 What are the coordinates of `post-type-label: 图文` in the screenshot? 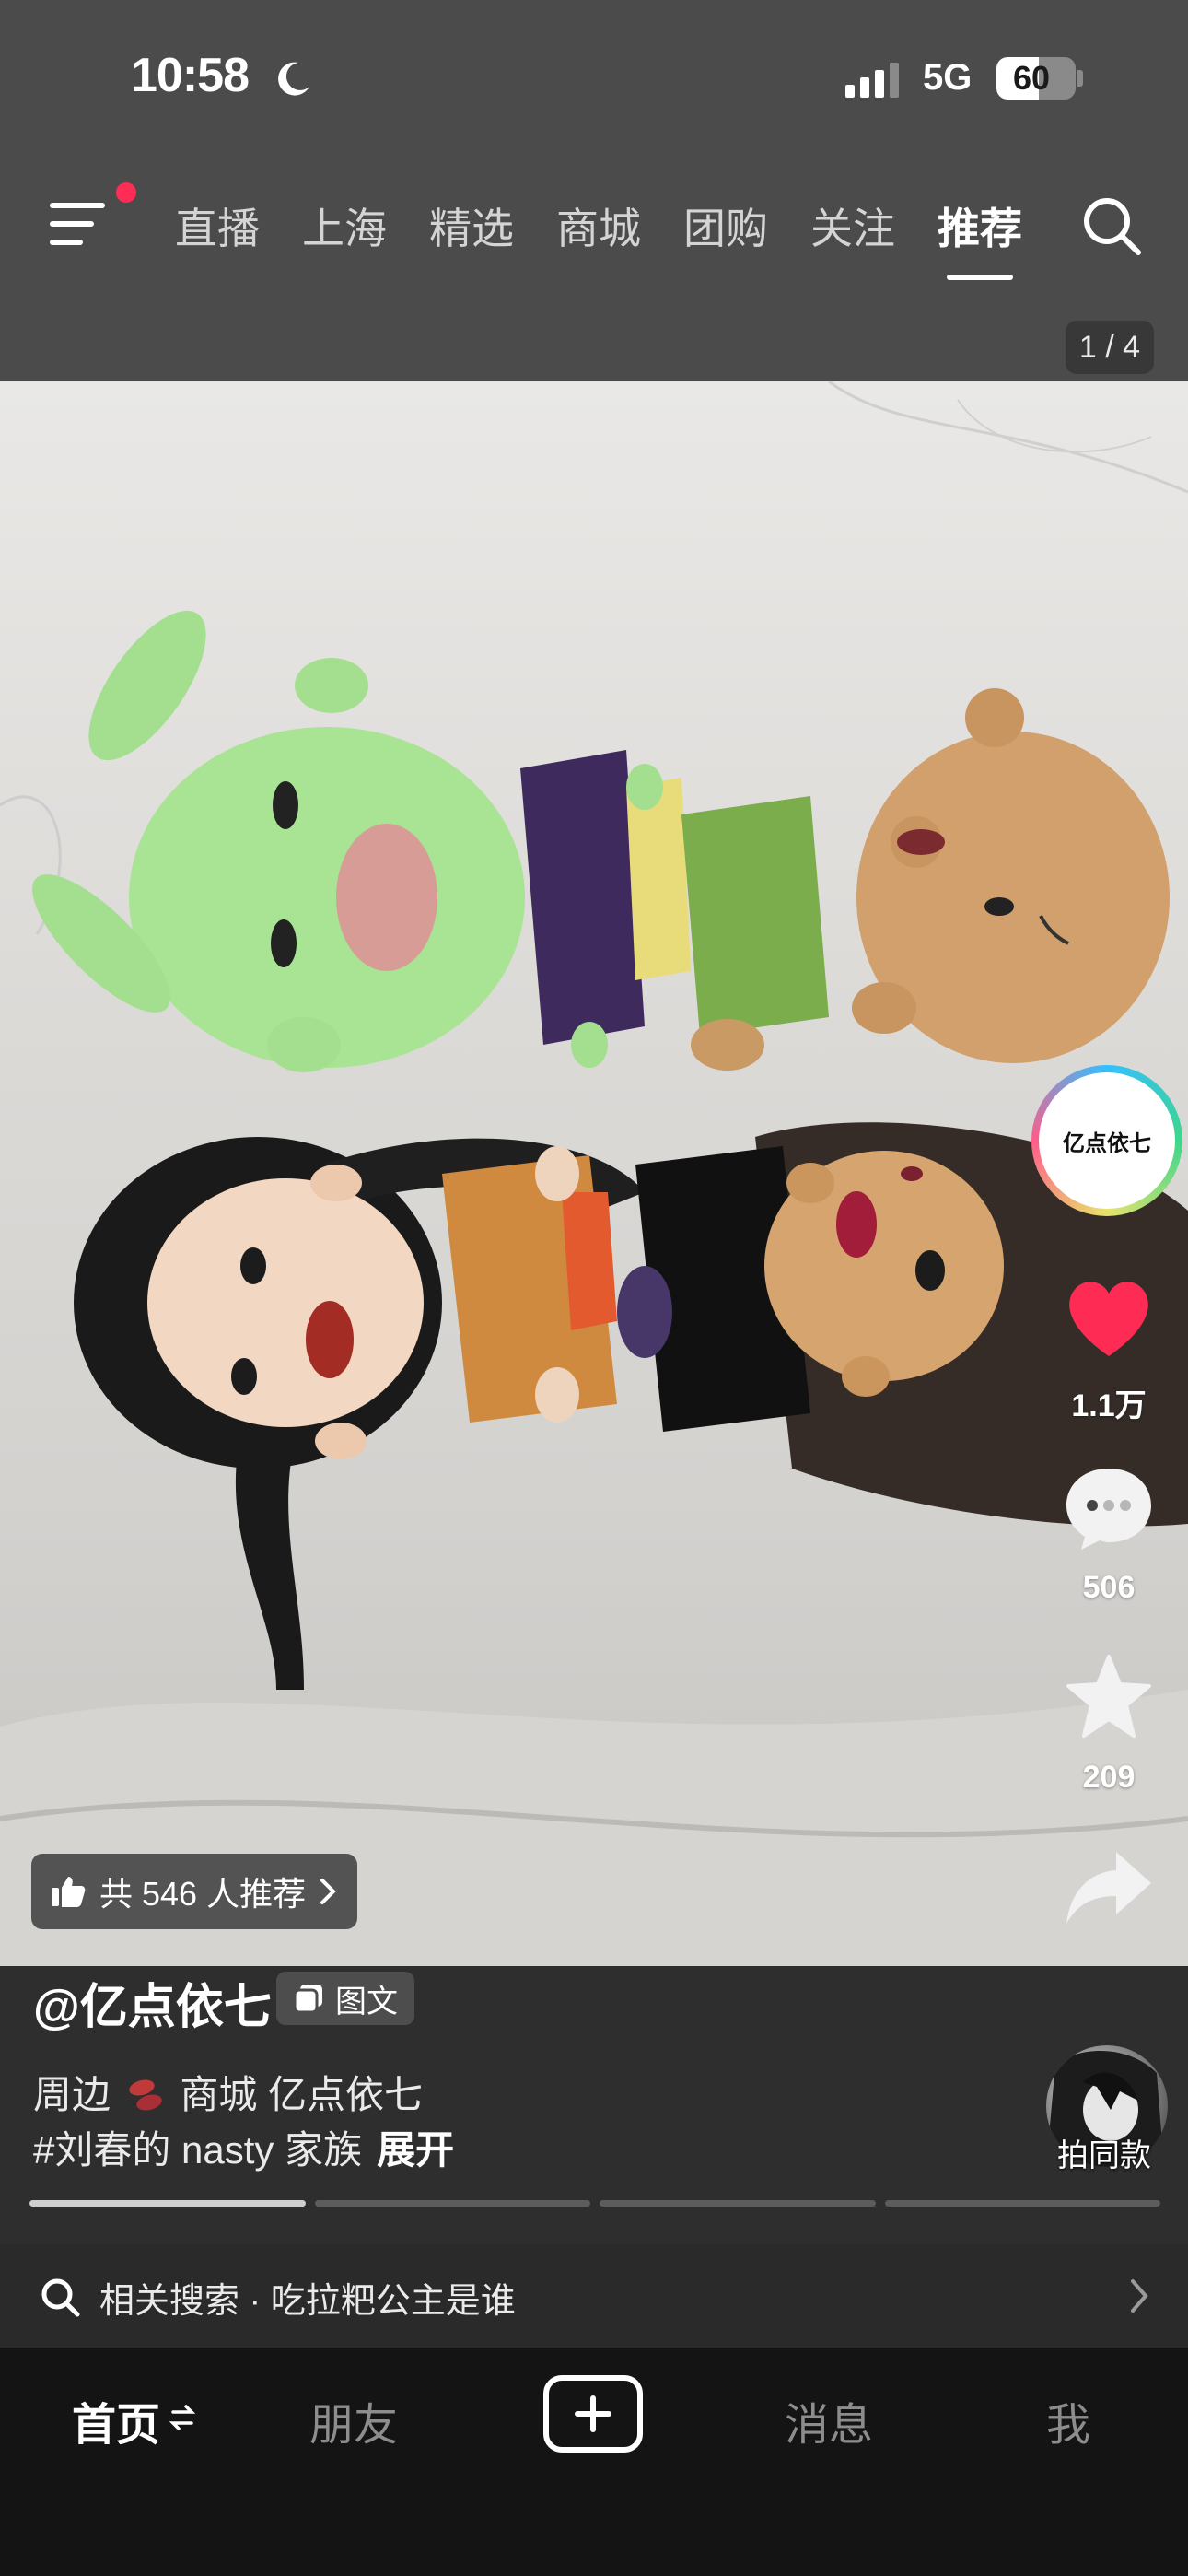 It's located at (366, 2002).